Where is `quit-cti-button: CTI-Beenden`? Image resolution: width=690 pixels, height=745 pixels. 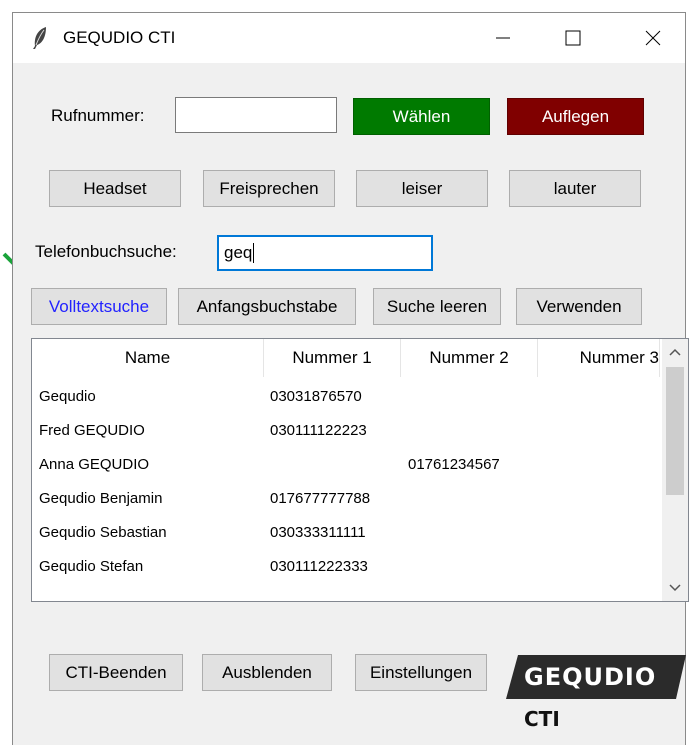 quit-cti-button: CTI-Beenden is located at coordinates (116, 672).